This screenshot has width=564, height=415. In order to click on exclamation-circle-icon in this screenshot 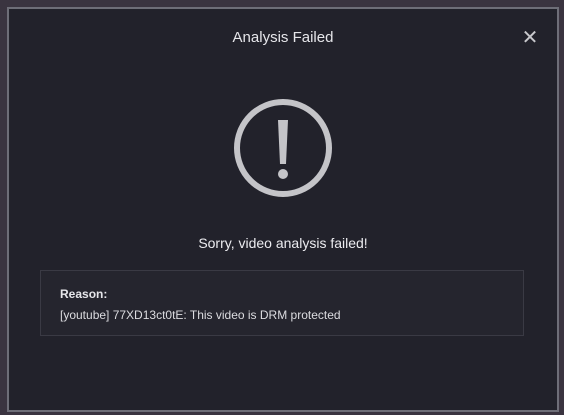, I will do `click(283, 148)`.